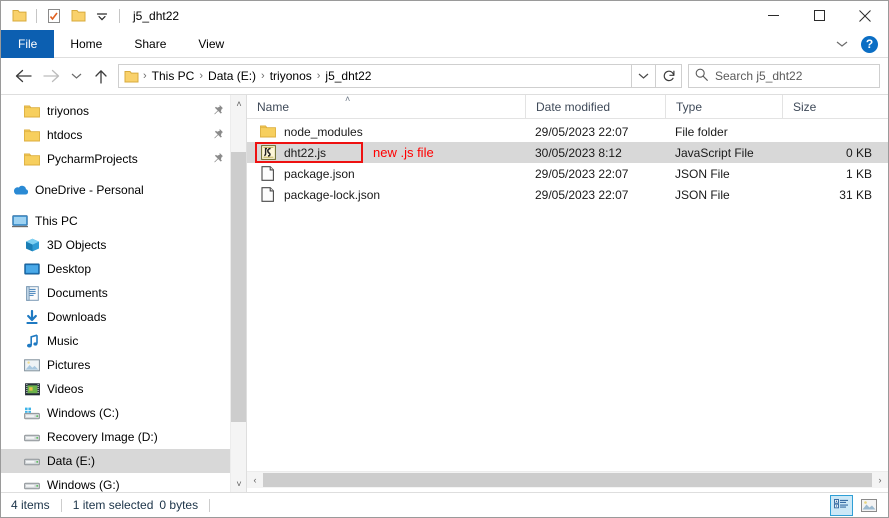  I want to click on sidebar-item-windows-g: Windows (G:), so click(123, 482).